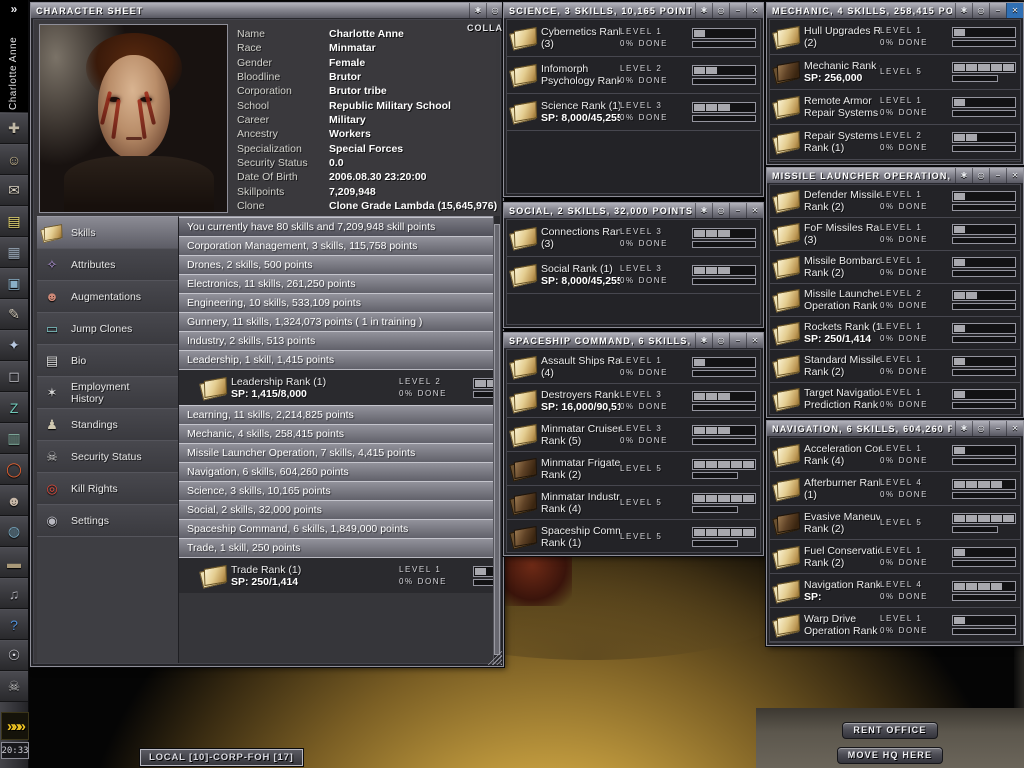  Describe the element at coordinates (14, 686) in the screenshot. I see `insurance-icon: ☠` at that location.